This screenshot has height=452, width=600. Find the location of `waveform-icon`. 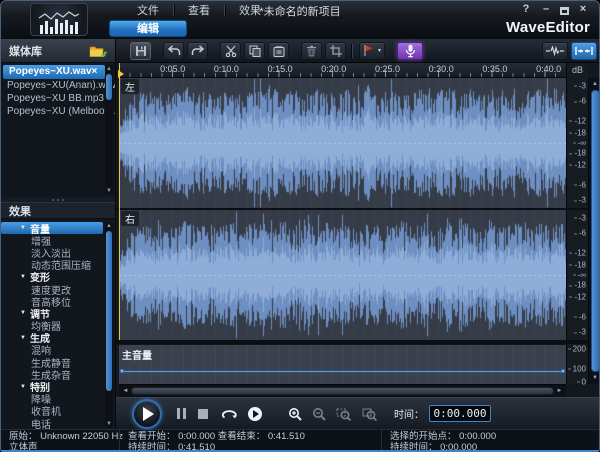

waveform-icon is located at coordinates (555, 50).